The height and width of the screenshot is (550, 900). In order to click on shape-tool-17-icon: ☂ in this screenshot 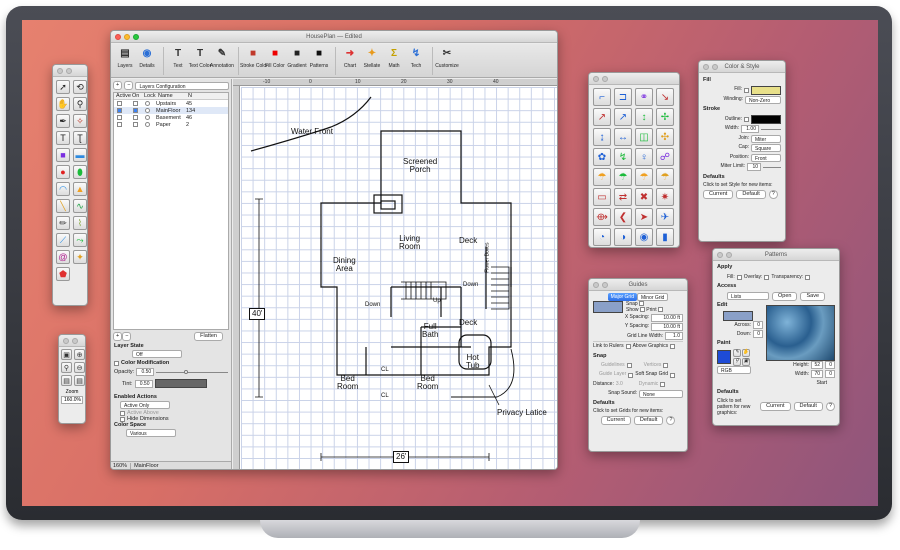, I will do `click(602, 177)`.